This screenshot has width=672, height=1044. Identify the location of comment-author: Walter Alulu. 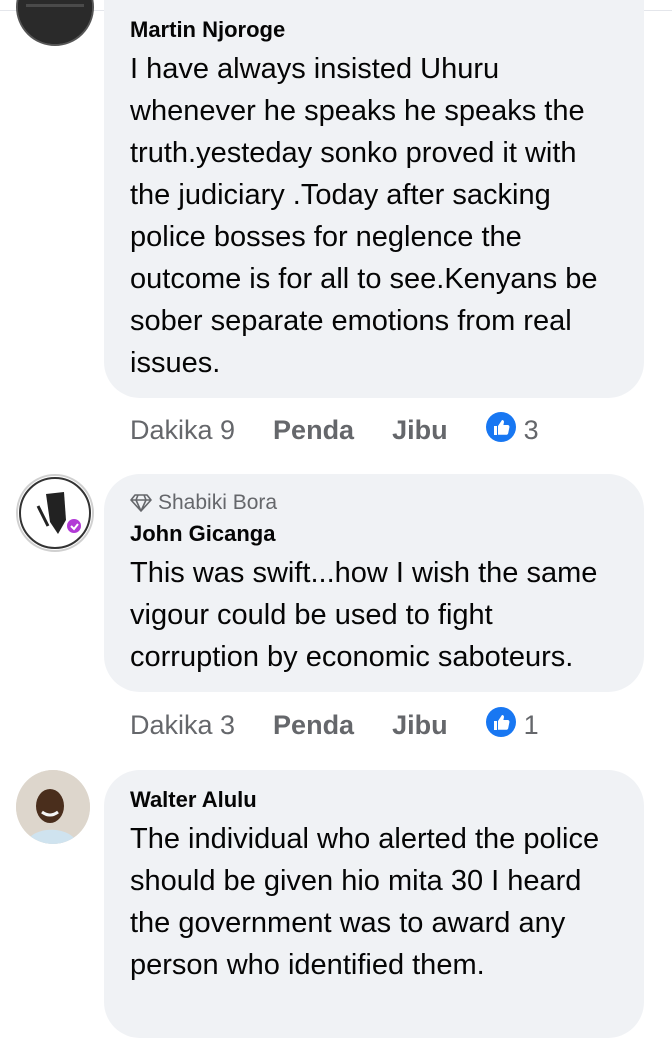
(374, 800).